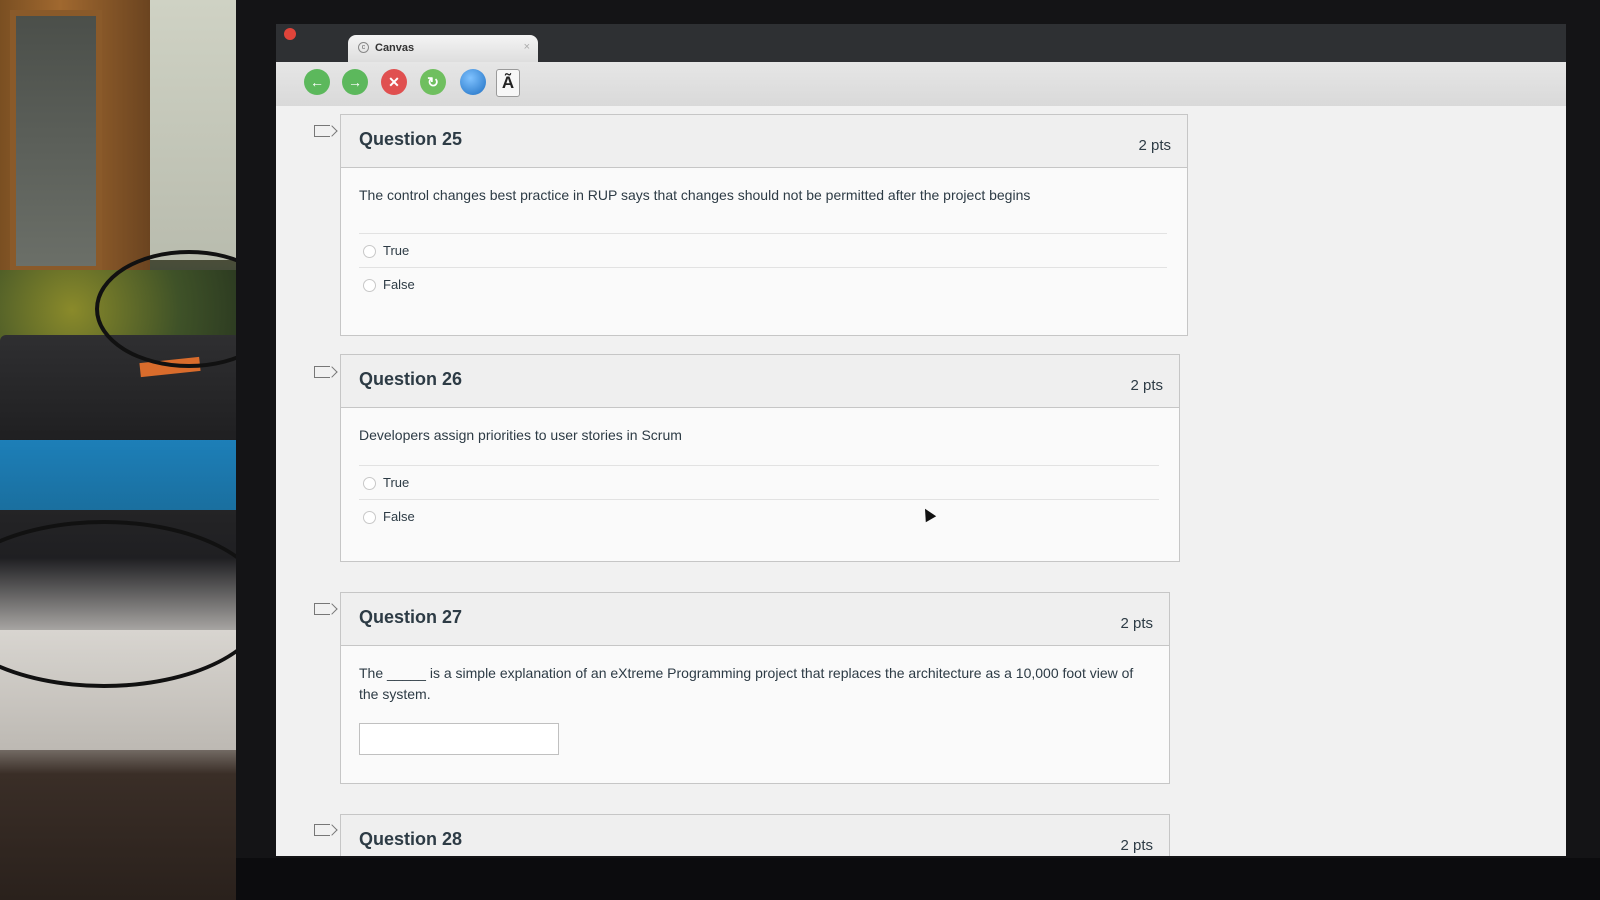 This screenshot has width=1600, height=900. Describe the element at coordinates (120, 475) in the screenshot. I see `blue-surface` at that location.